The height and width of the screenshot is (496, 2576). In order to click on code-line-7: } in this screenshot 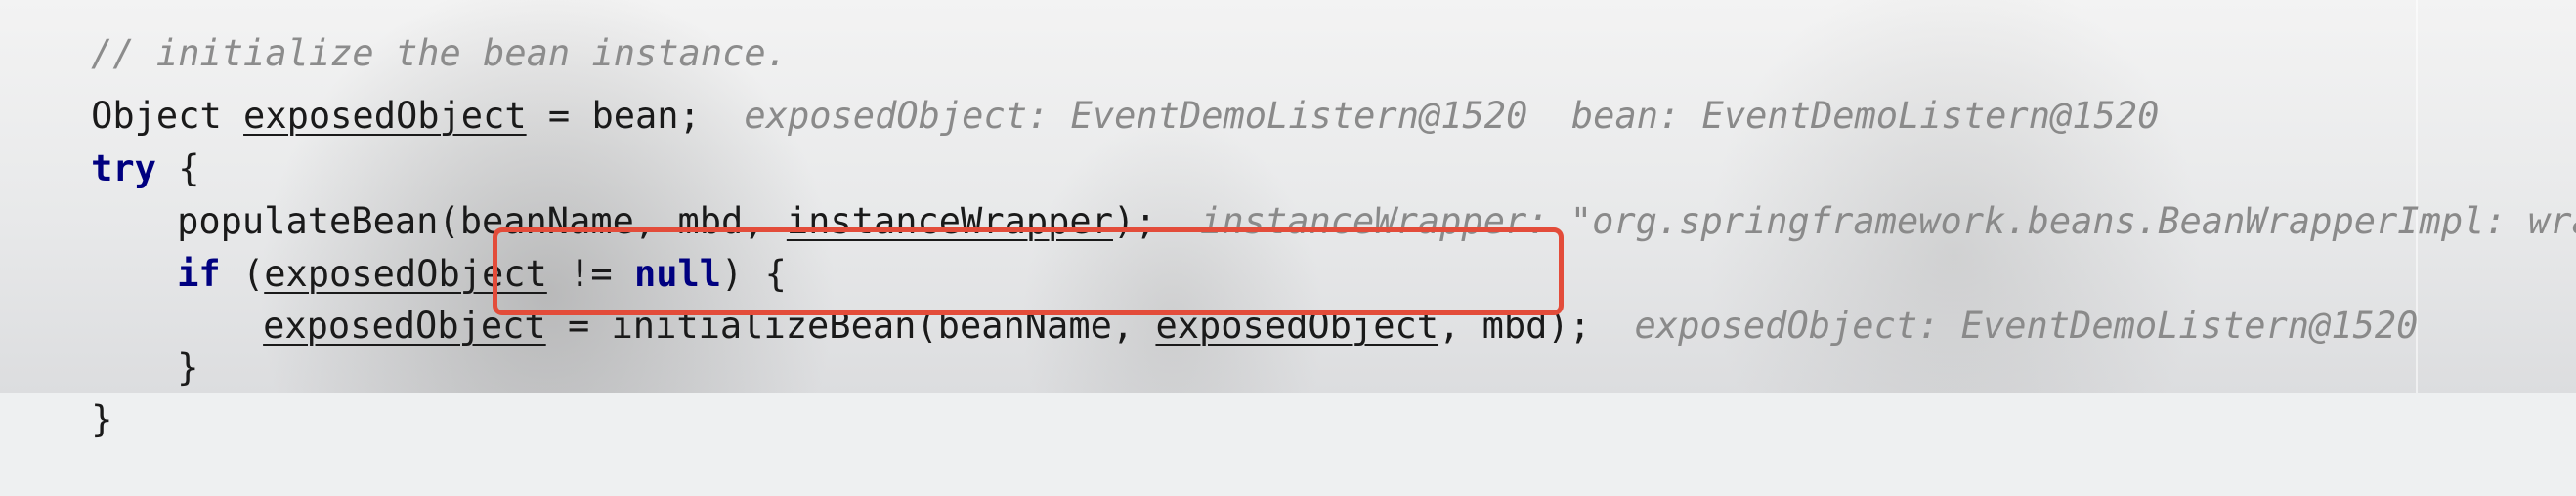, I will do `click(58, 392)`.